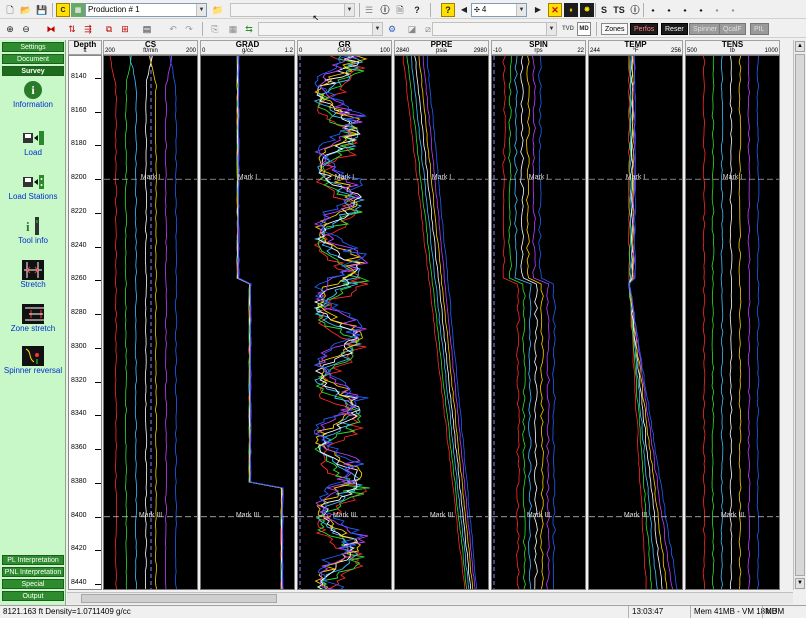  I want to click on pause-icon: ⏸, so click(571, 10).